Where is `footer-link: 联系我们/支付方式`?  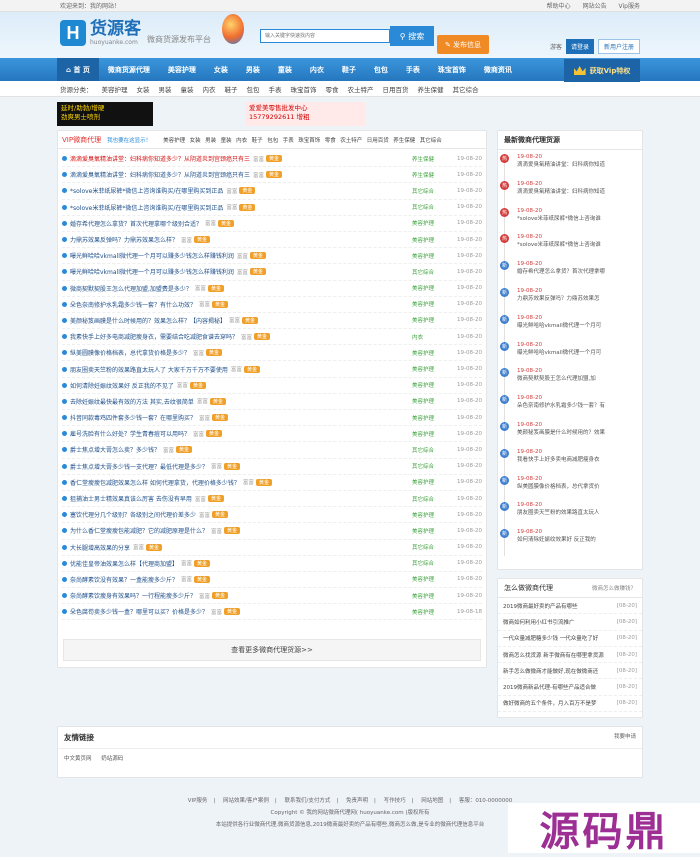 footer-link: 联系我们/支付方式 is located at coordinates (307, 801).